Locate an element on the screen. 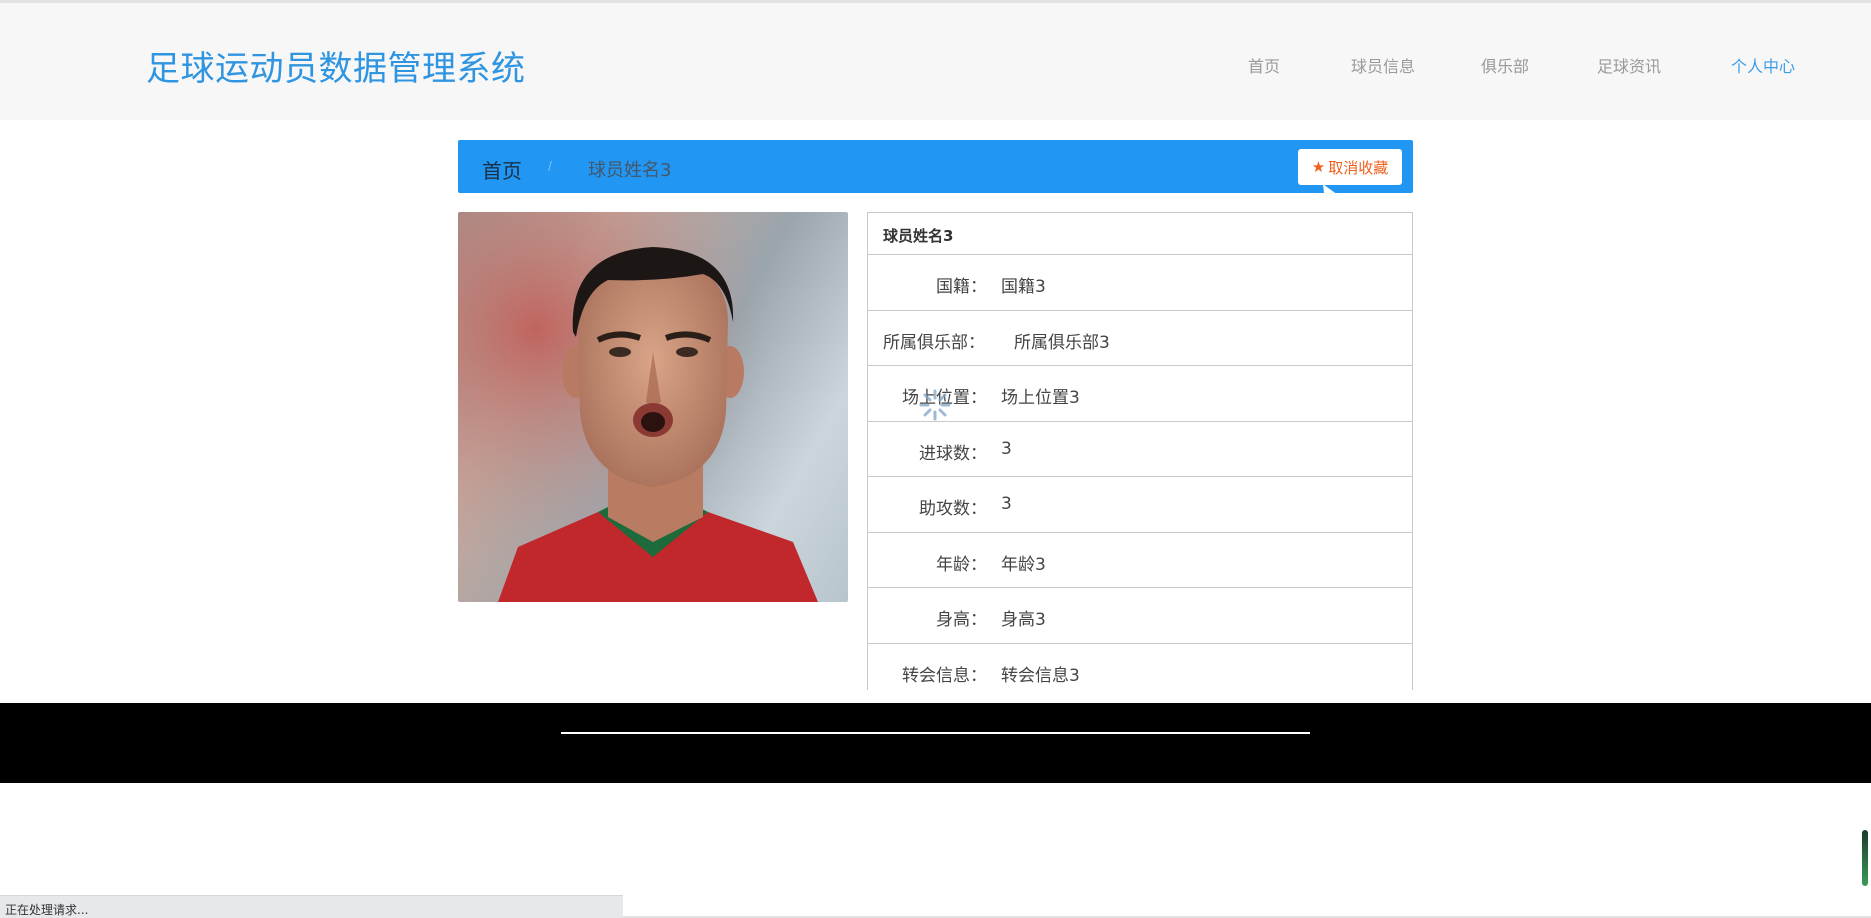 Image resolution: width=1871 pixels, height=918 pixels. info-row-transfer: 转会信息： 转会信息3 is located at coordinates (1140, 667).